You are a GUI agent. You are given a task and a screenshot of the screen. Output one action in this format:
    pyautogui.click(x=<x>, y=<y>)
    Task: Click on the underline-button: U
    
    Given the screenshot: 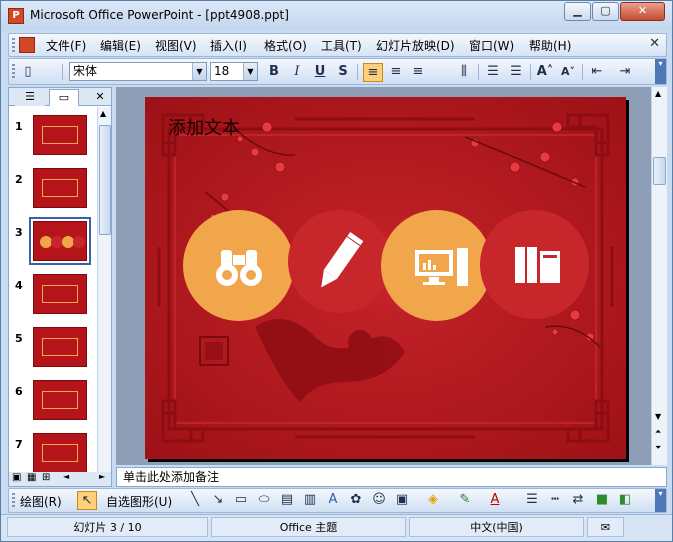 What is the action you would take?
    pyautogui.click(x=320, y=72)
    